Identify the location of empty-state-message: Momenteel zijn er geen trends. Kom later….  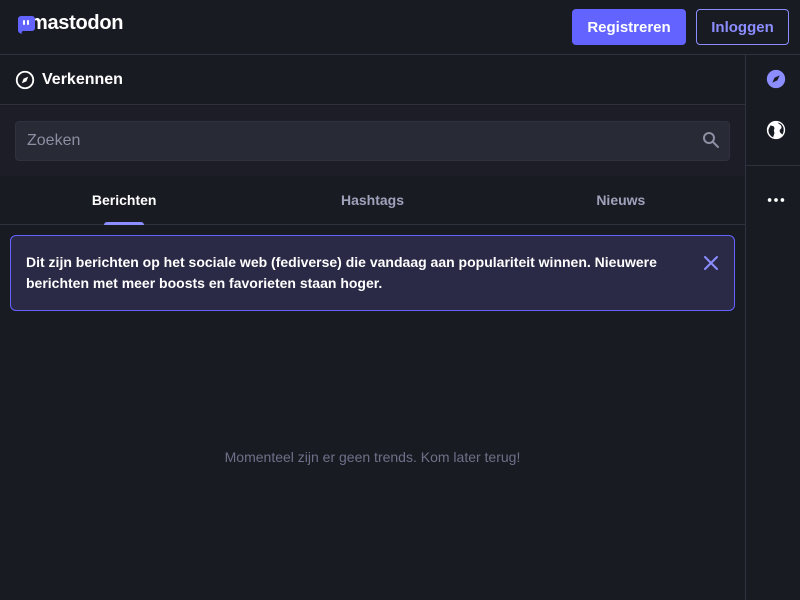
(372, 457).